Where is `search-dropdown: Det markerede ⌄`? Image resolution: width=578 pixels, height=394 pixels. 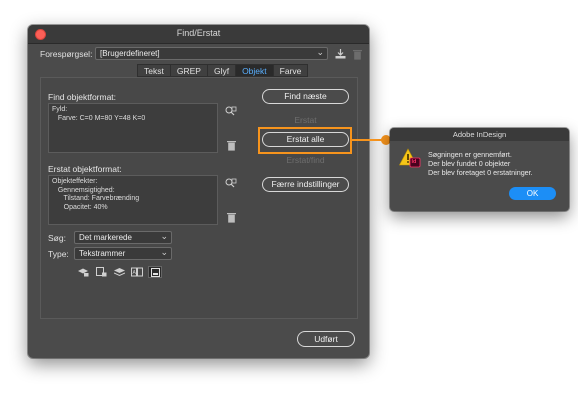 search-dropdown: Det markerede ⌄ is located at coordinates (123, 237).